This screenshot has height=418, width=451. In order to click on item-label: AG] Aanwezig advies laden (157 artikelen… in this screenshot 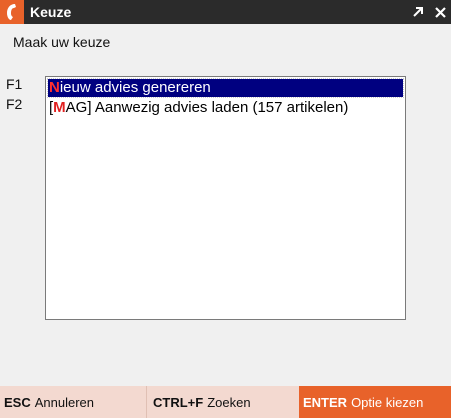, I will do `click(207, 107)`.